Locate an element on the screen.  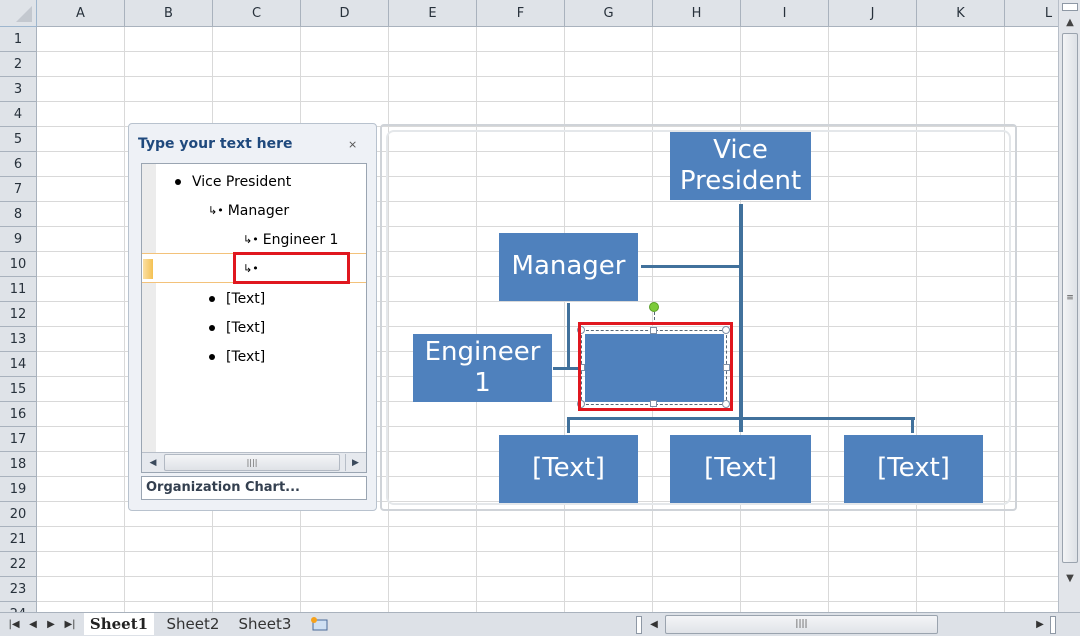
row-header-15: 15 is located at coordinates (18, 389).